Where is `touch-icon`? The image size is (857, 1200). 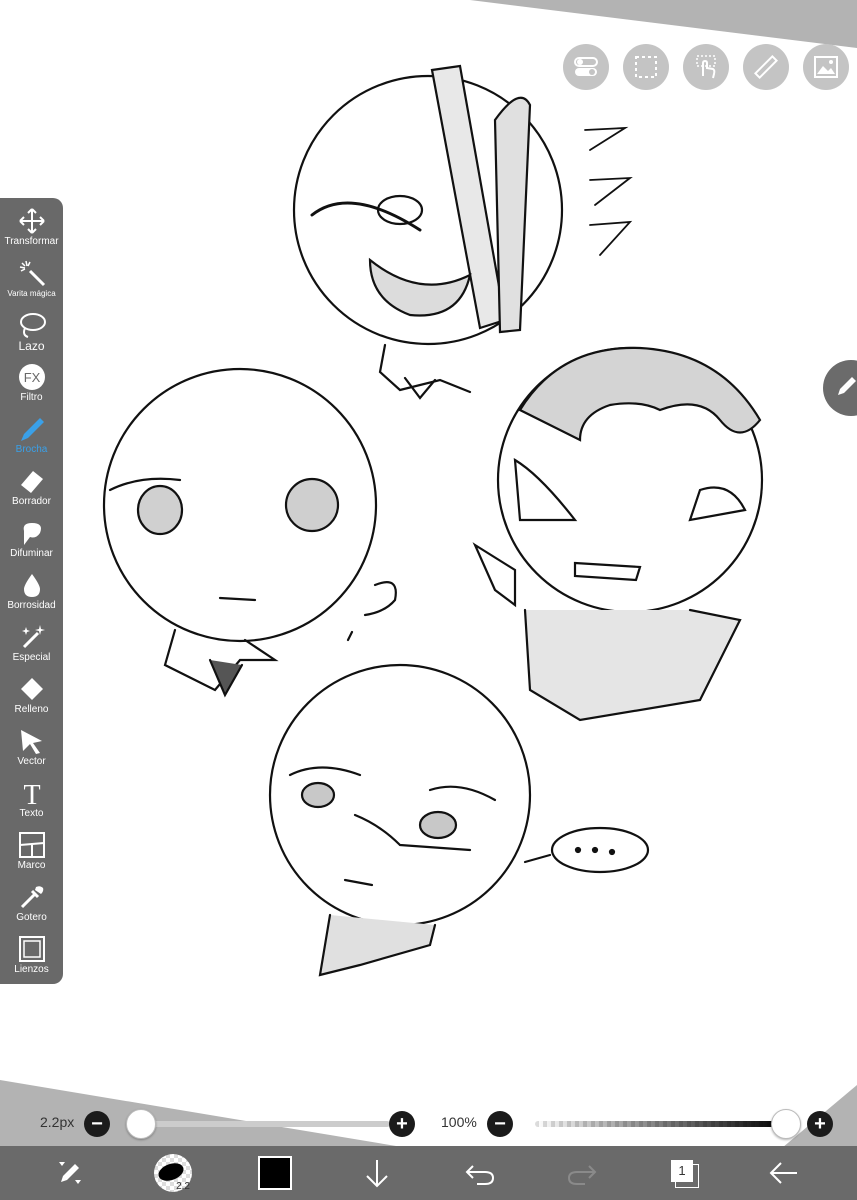 touch-icon is located at coordinates (706, 67).